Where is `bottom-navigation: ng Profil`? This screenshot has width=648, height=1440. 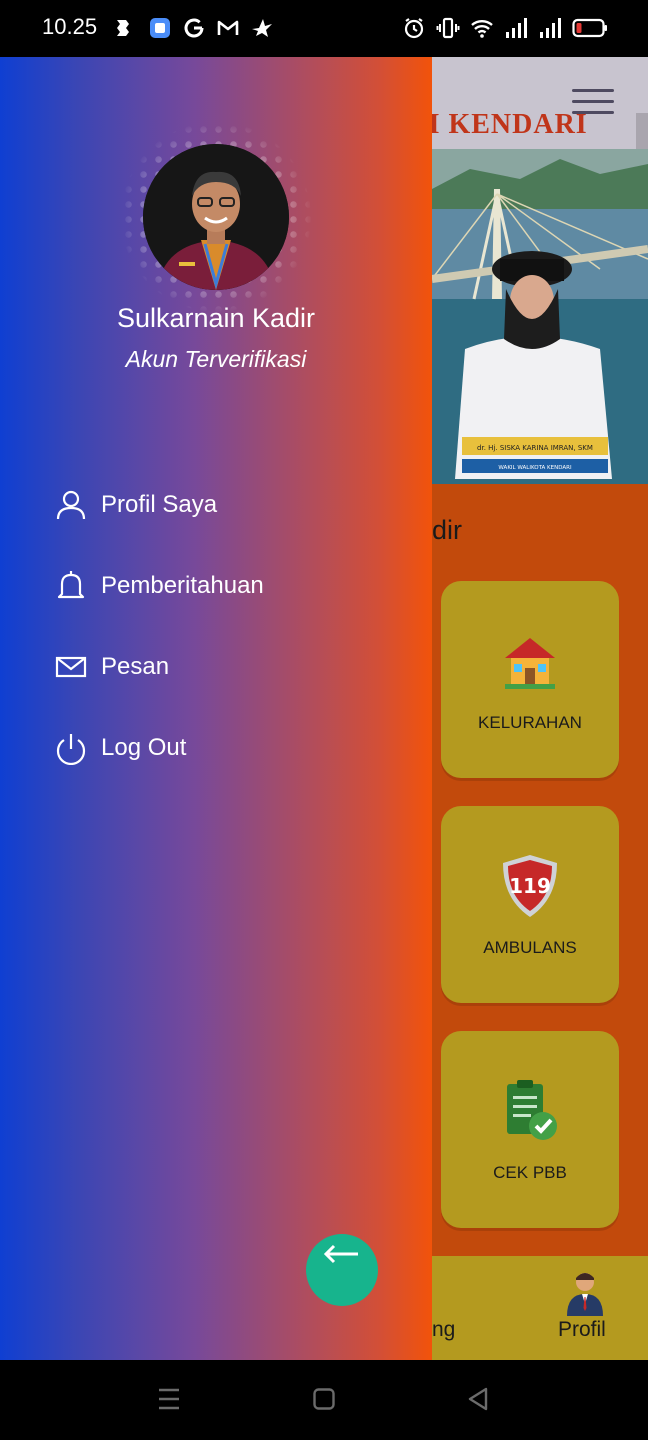
bottom-navigation: ng Profil is located at coordinates (540, 1308).